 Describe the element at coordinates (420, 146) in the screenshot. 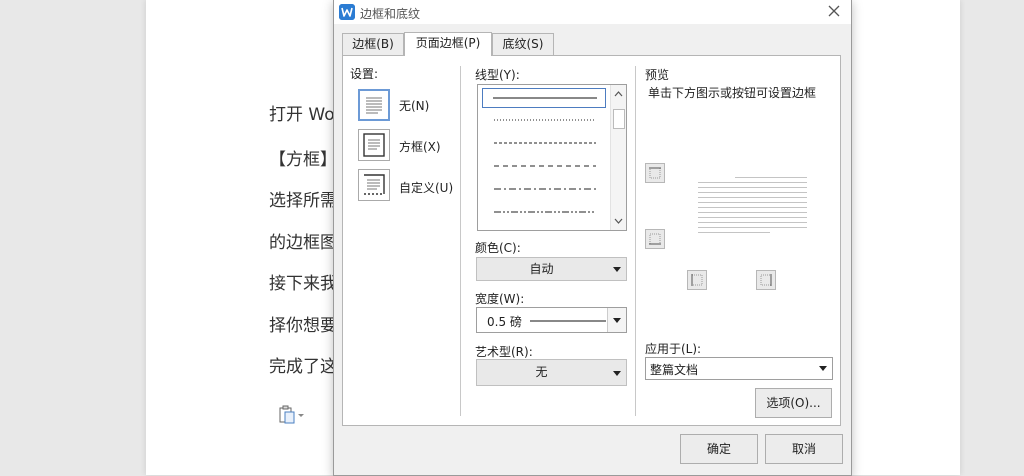

I see `setting-box-label: 方框(X)` at that location.